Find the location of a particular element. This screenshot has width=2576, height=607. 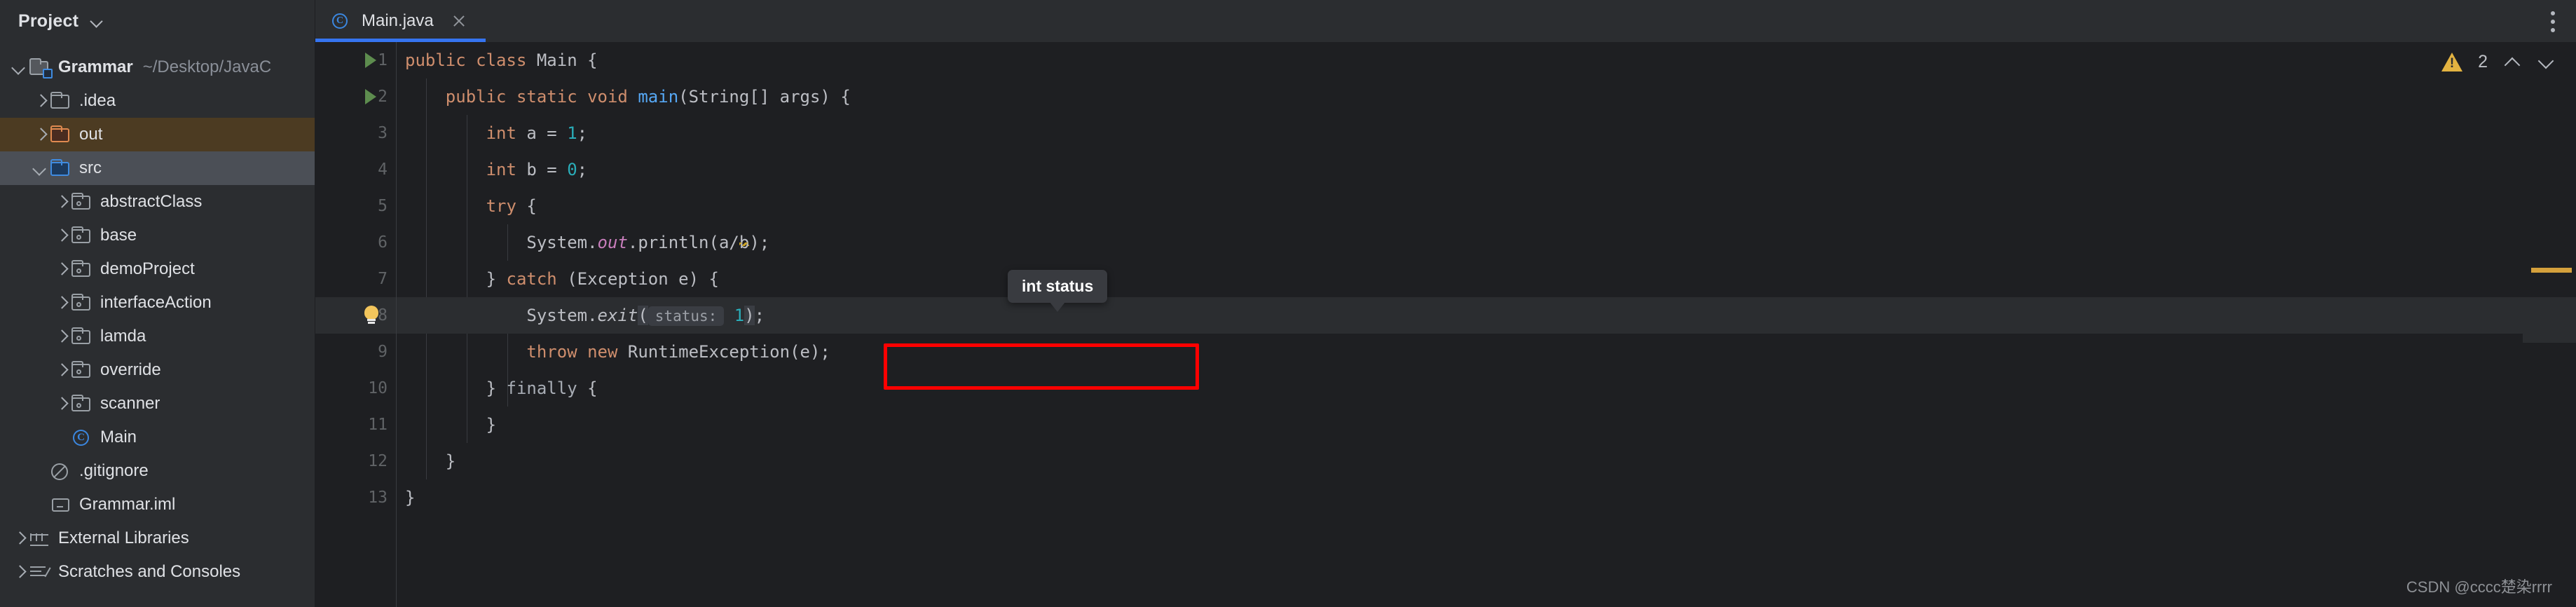

code-line-12: } is located at coordinates (431, 461).